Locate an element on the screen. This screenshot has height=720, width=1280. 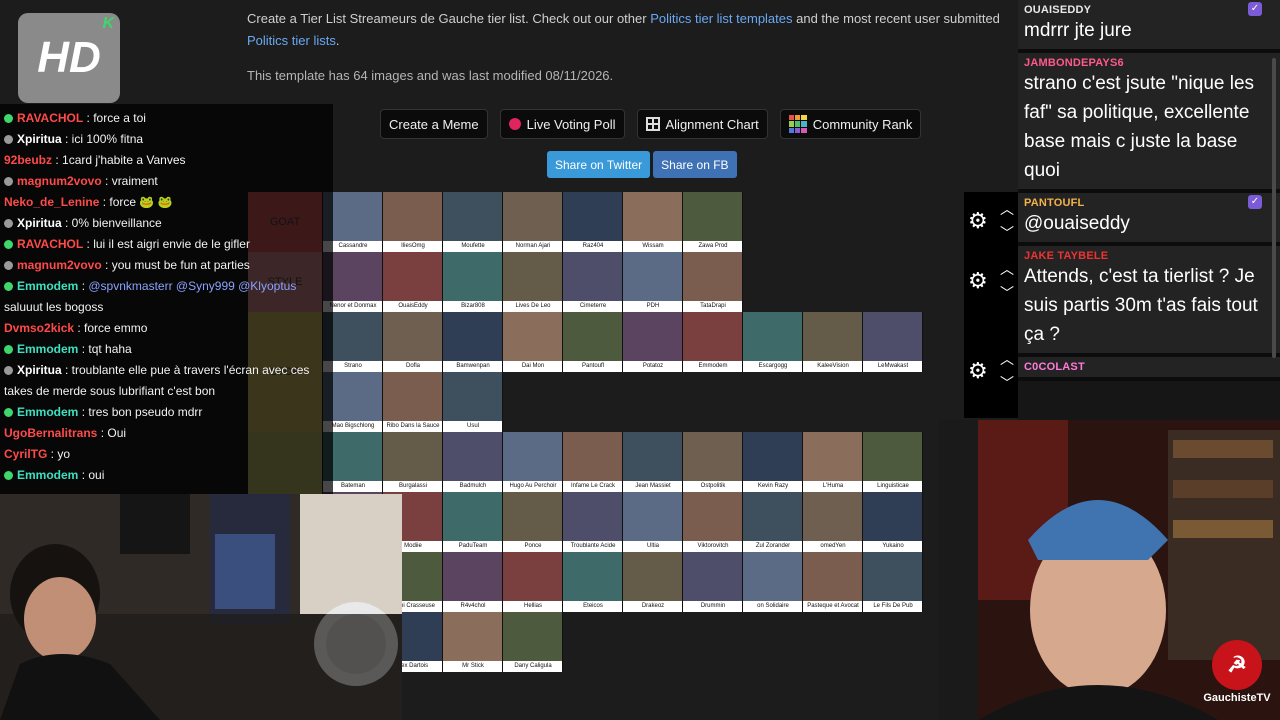
chat-username: CyrilTG is located at coordinates (25, 454).